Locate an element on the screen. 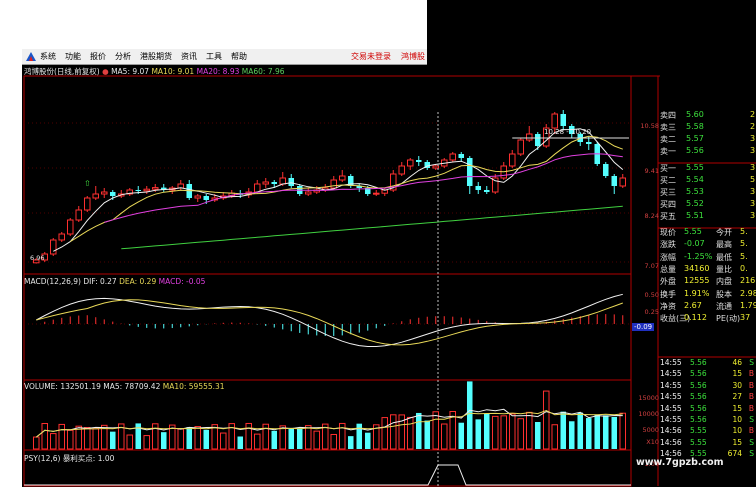 The image size is (756, 487). tick-time: 14:56 is located at coordinates (671, 442).